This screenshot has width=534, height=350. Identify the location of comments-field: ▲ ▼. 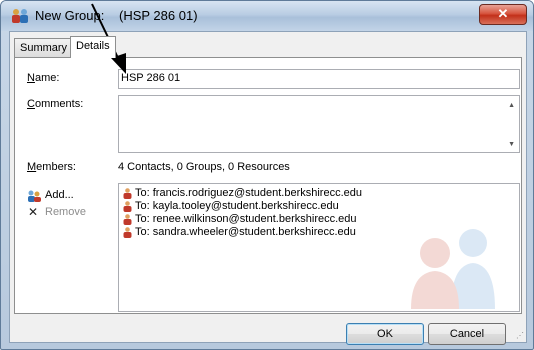
(319, 124).